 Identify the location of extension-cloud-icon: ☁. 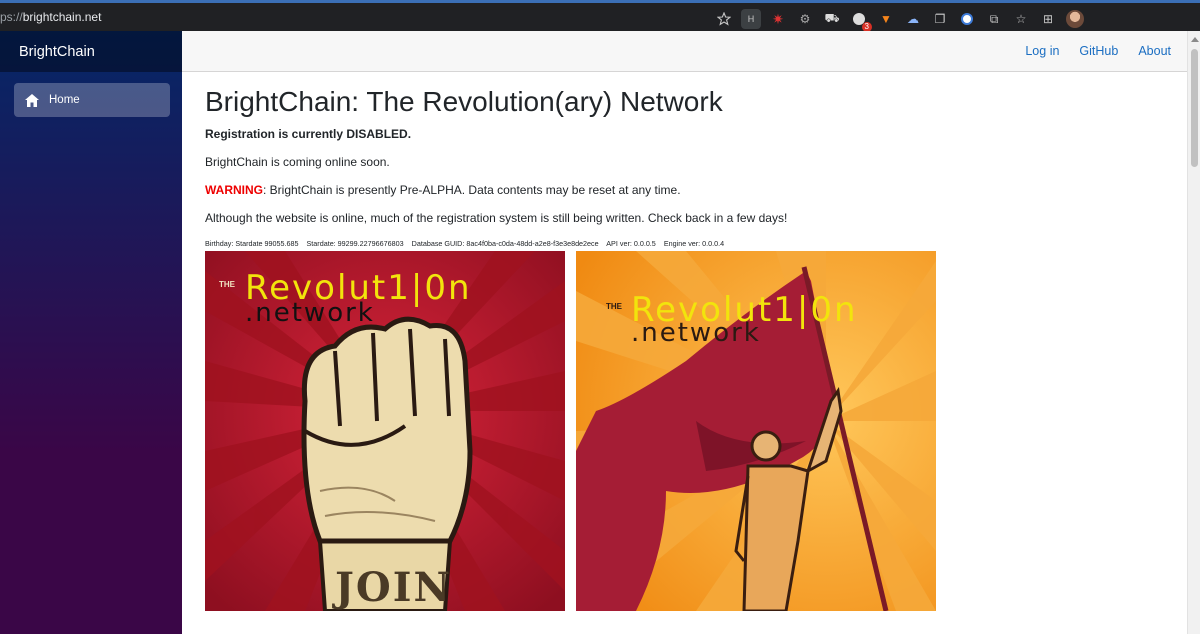
(913, 19).